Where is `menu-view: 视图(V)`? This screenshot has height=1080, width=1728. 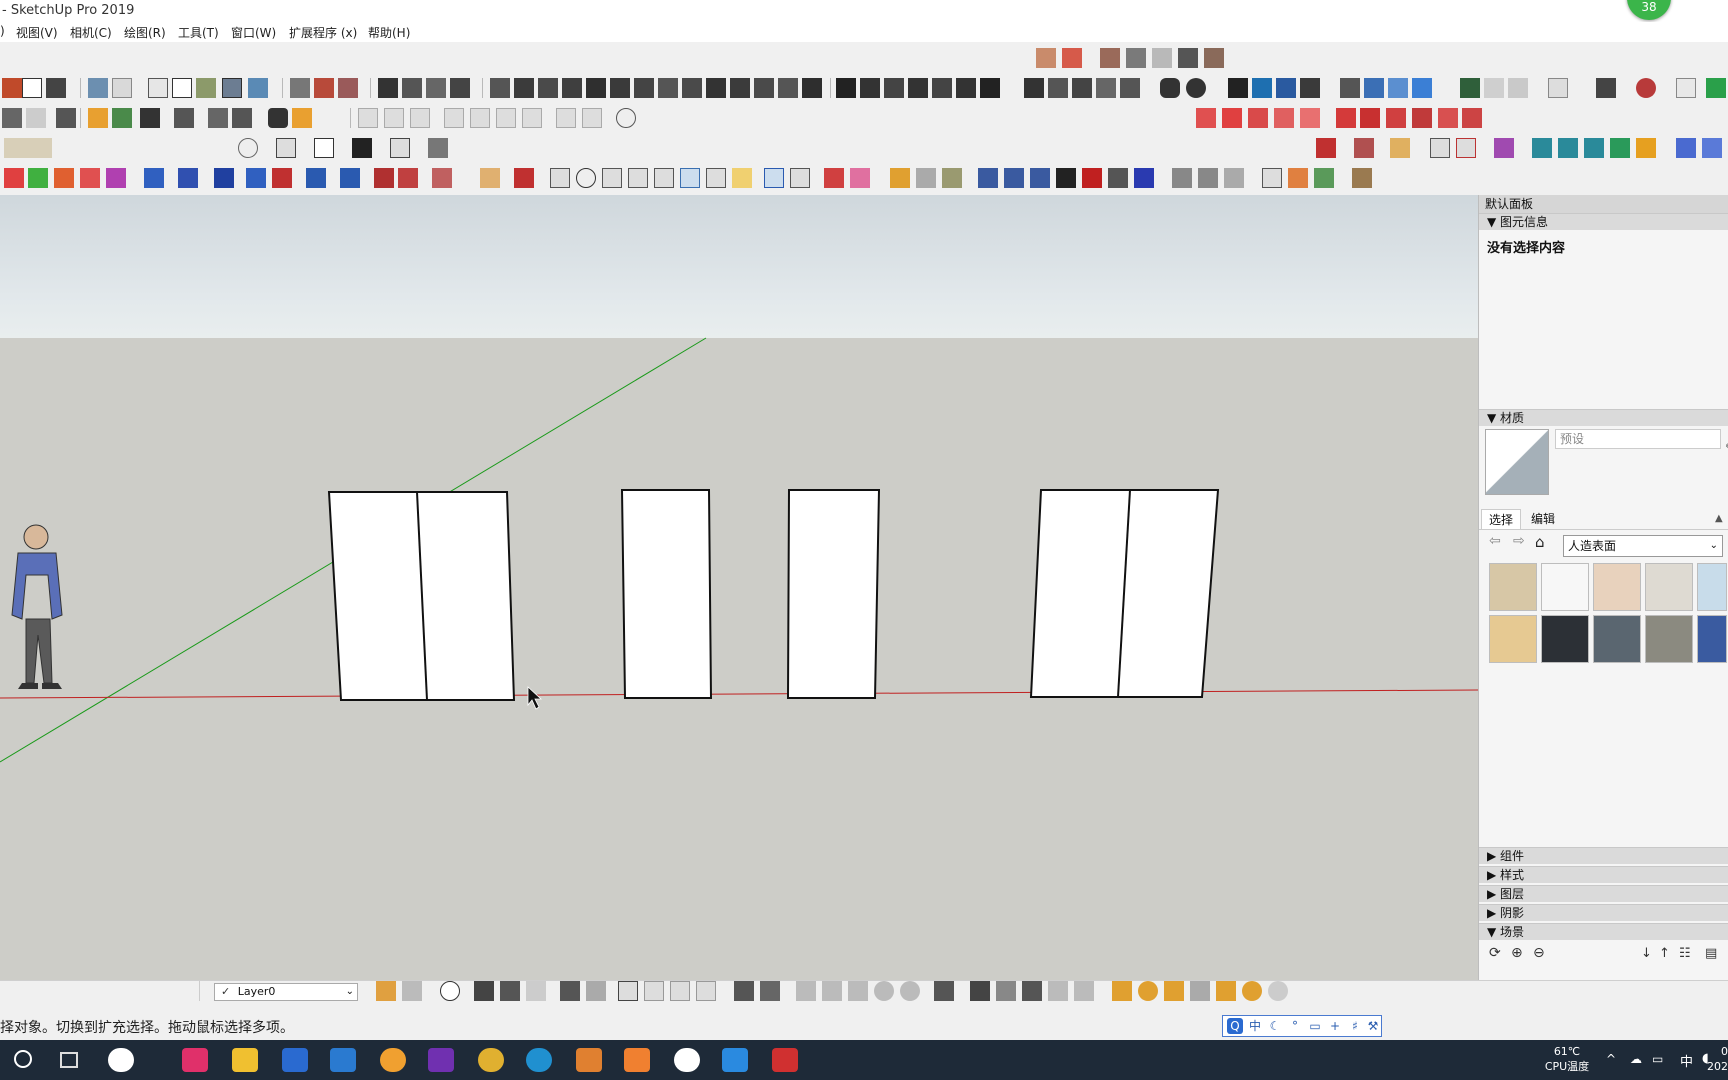
menu-view: 视图(V) is located at coordinates (37, 32).